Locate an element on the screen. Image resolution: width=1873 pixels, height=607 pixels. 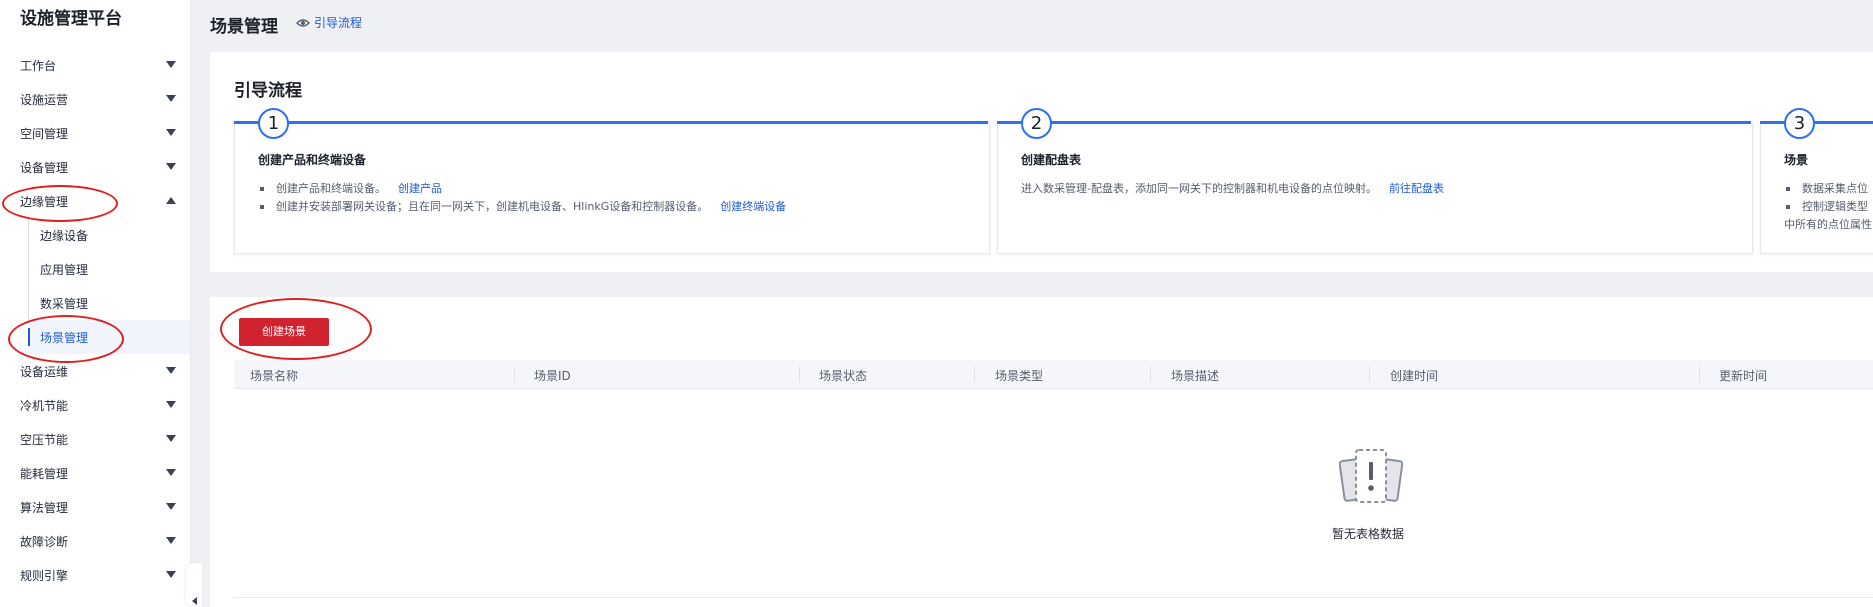
step-1-progress-line is located at coordinates (611, 122).